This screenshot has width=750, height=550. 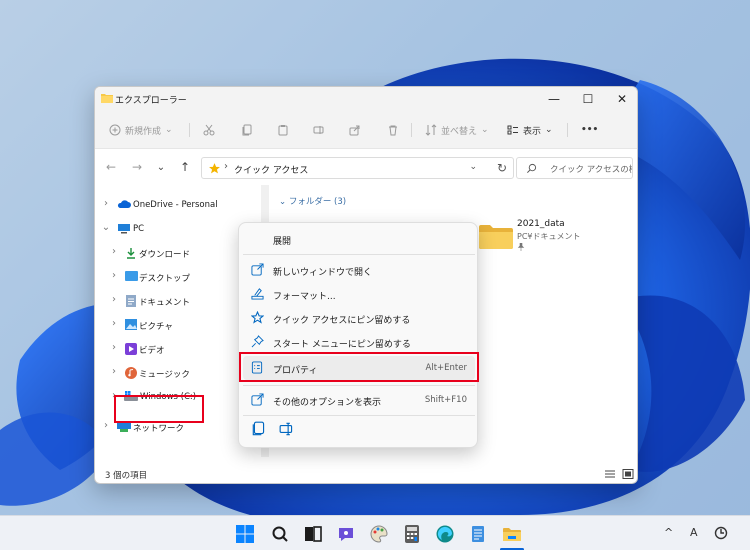 I want to click on trash-icon, so click(x=393, y=130).